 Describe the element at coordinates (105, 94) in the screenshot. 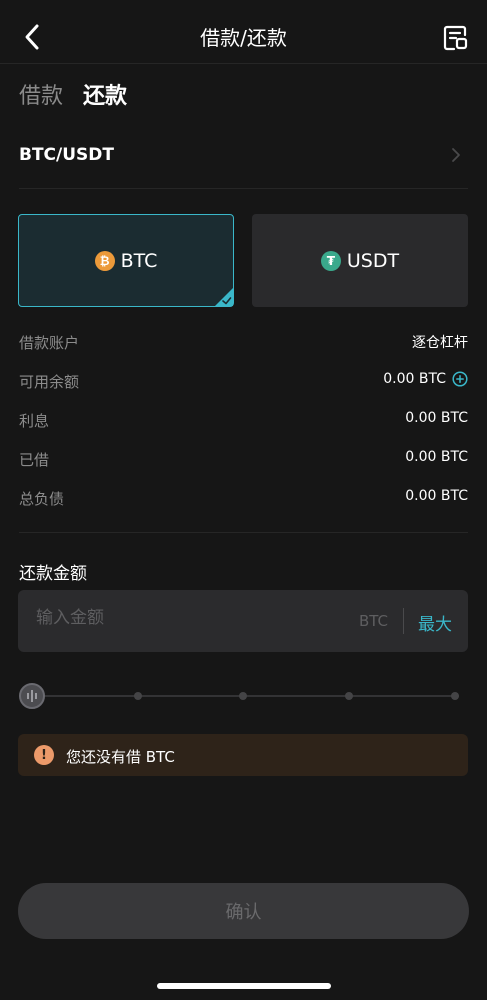

I see `tab-repay: 还款` at that location.